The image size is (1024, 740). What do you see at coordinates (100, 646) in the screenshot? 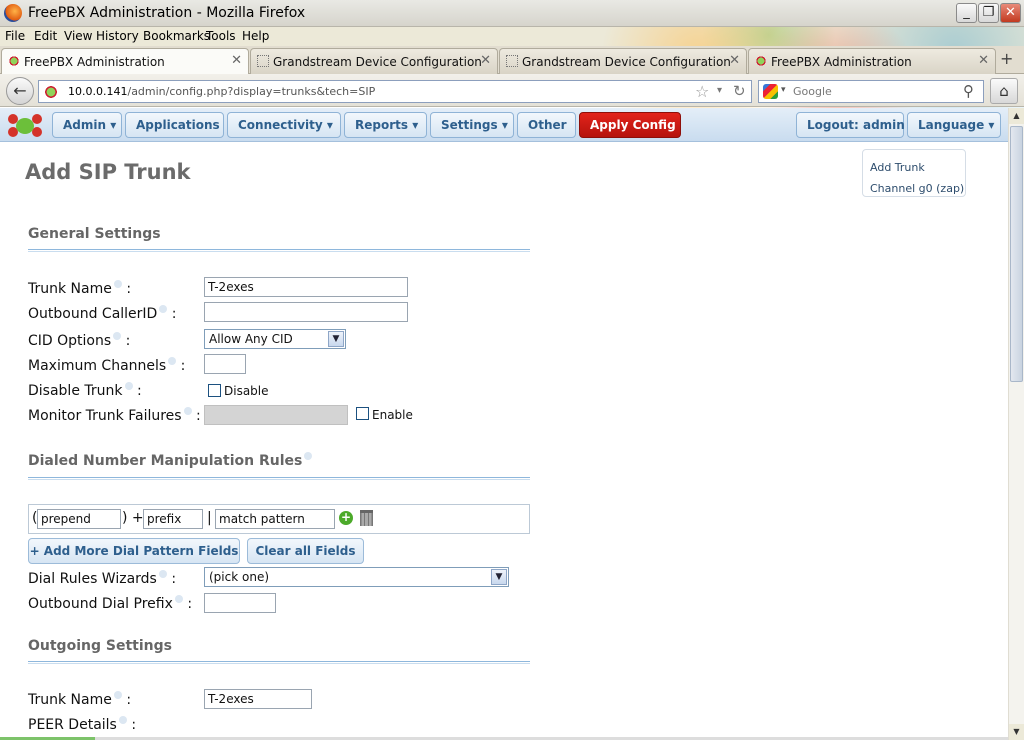
I see `outgoing-settings-heading: Outgoing Settings` at bounding box center [100, 646].